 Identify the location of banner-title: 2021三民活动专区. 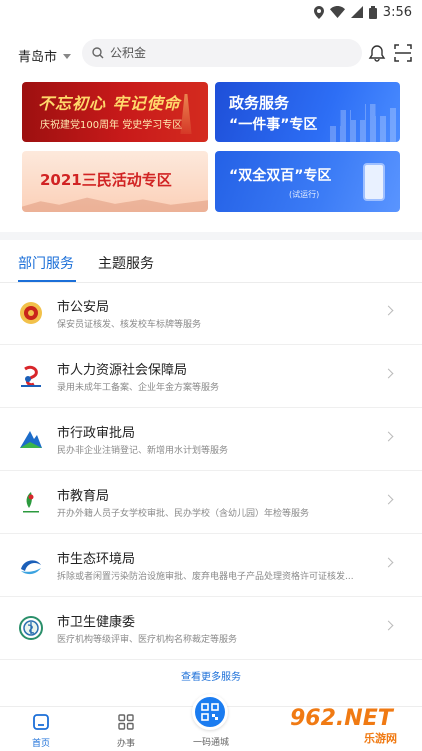
(106, 180).